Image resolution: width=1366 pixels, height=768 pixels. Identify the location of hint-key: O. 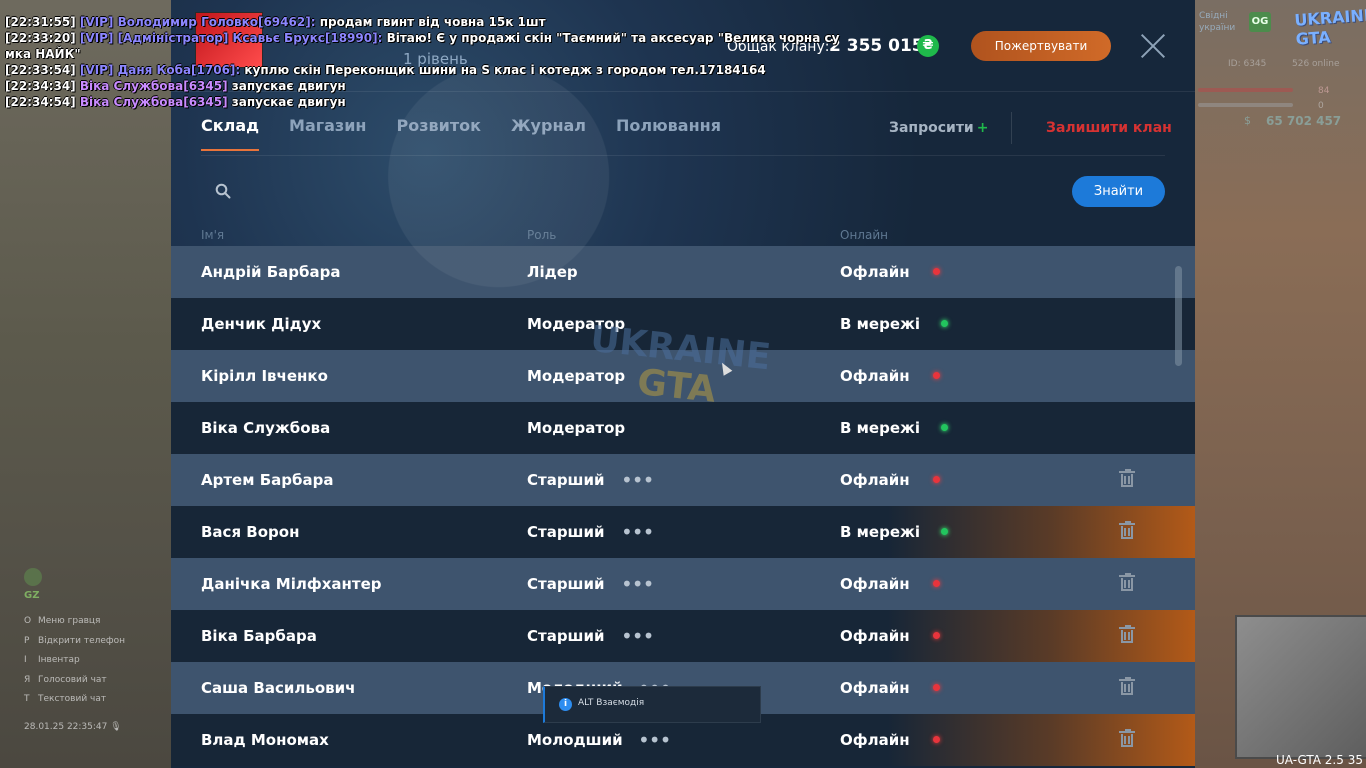
(28, 621).